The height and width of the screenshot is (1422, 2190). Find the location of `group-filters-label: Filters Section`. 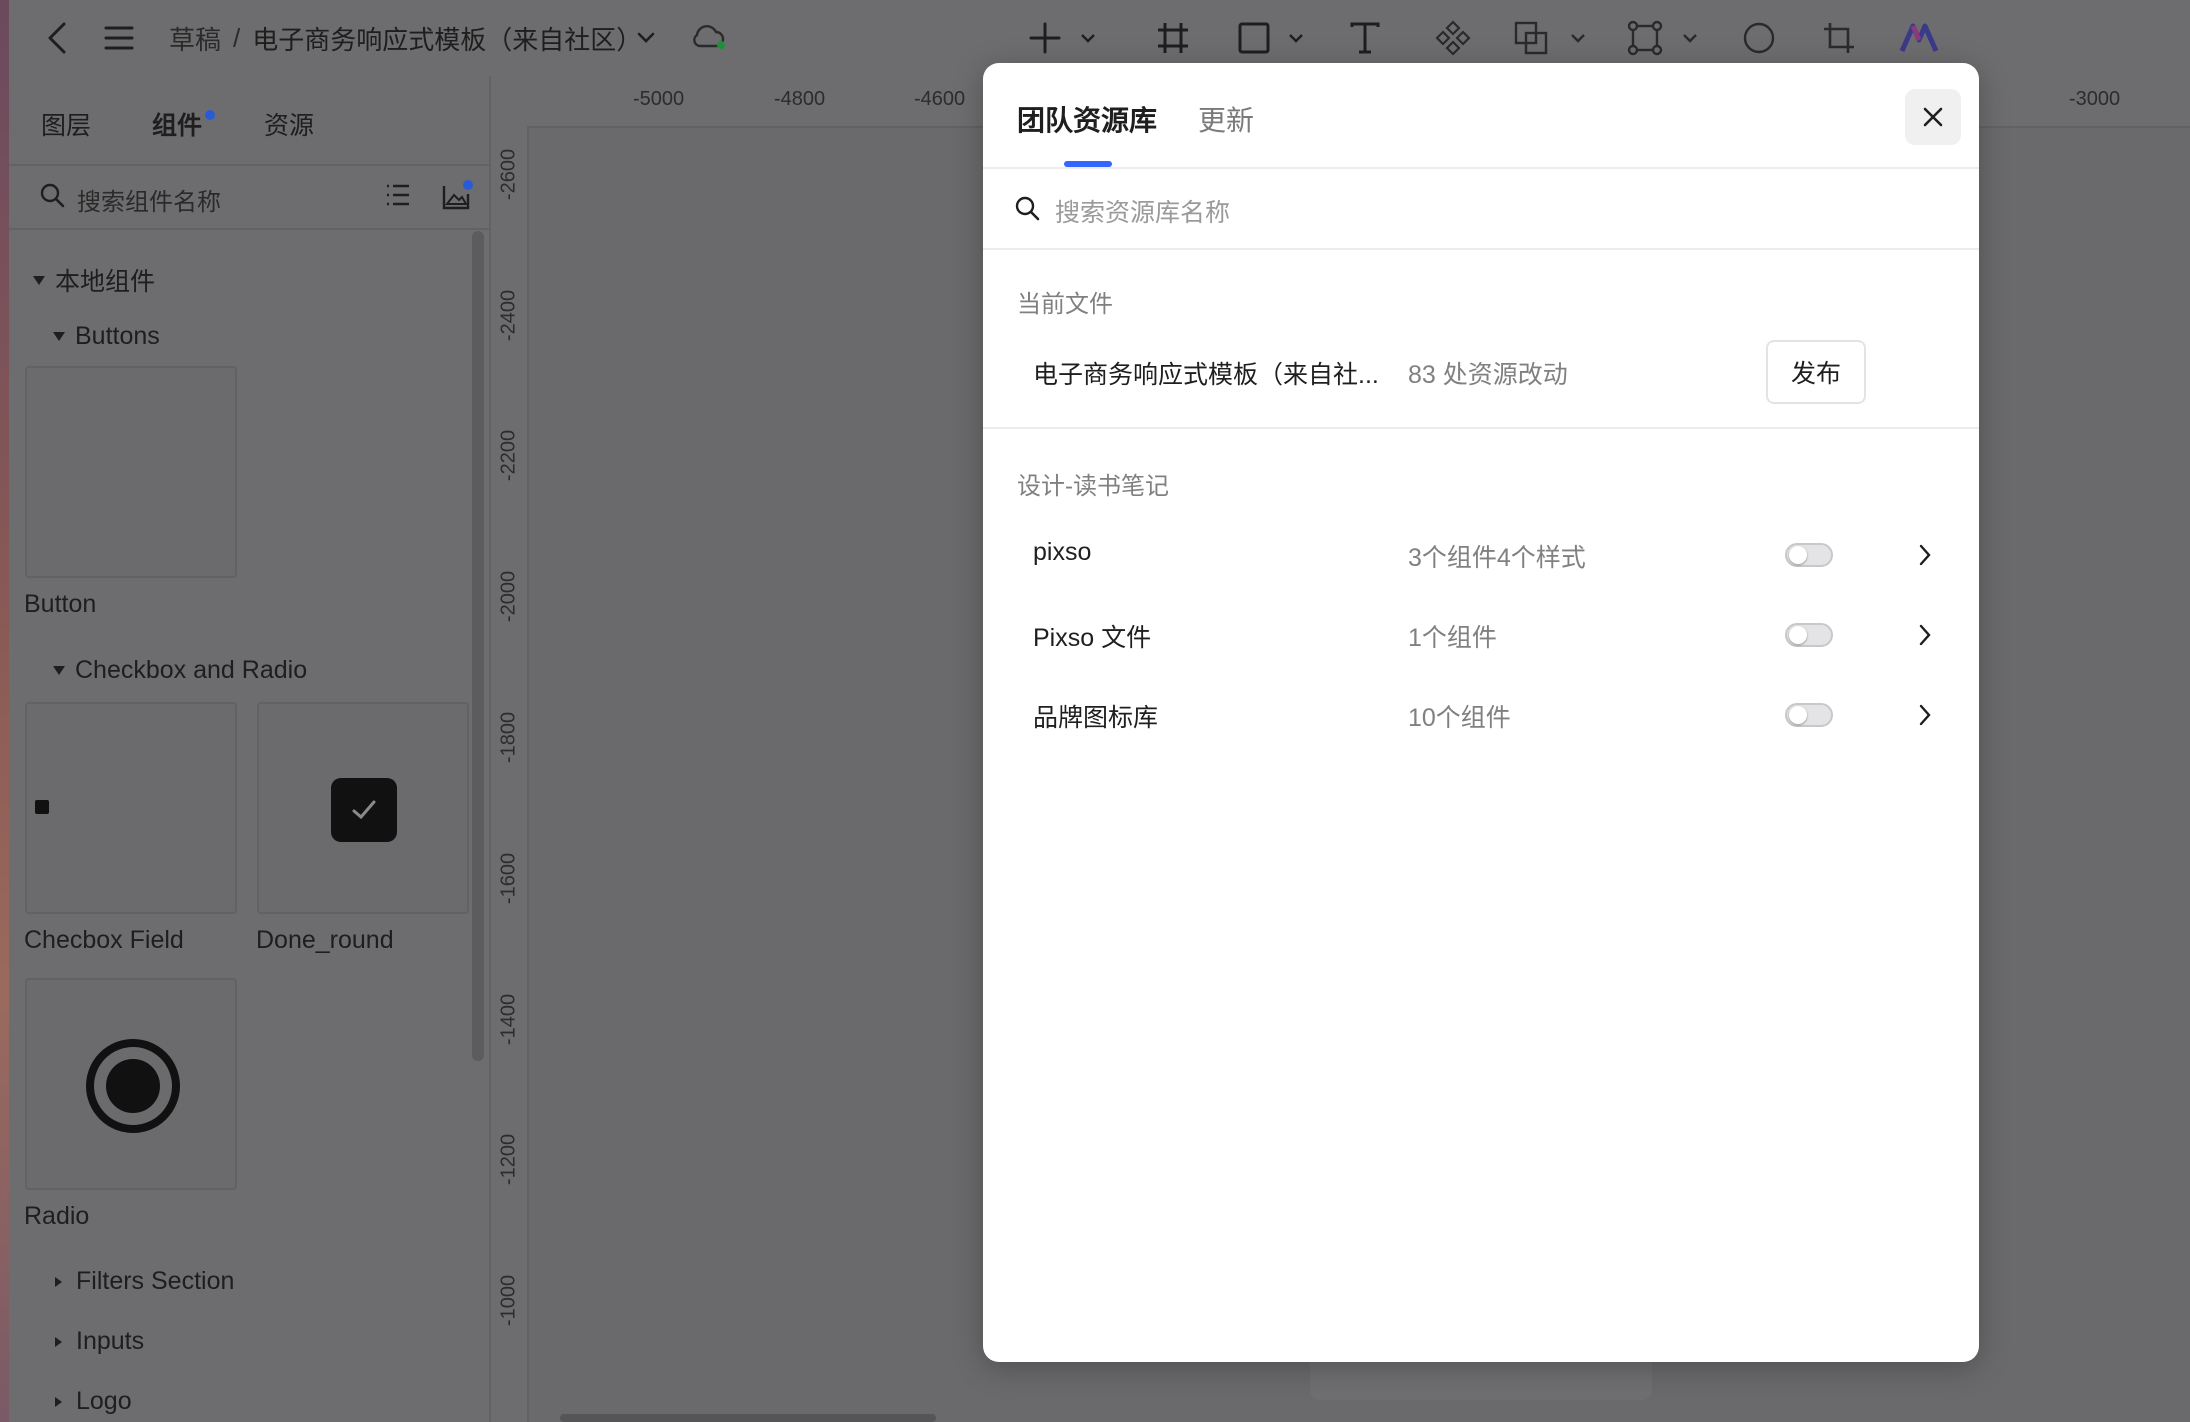

group-filters-label: Filters Section is located at coordinates (155, 1281).